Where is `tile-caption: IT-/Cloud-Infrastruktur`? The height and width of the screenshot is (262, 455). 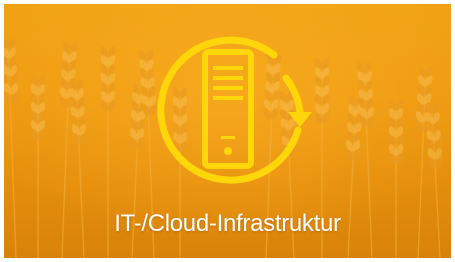
tile-caption: IT-/Cloud-Infrastruktur is located at coordinates (227, 223).